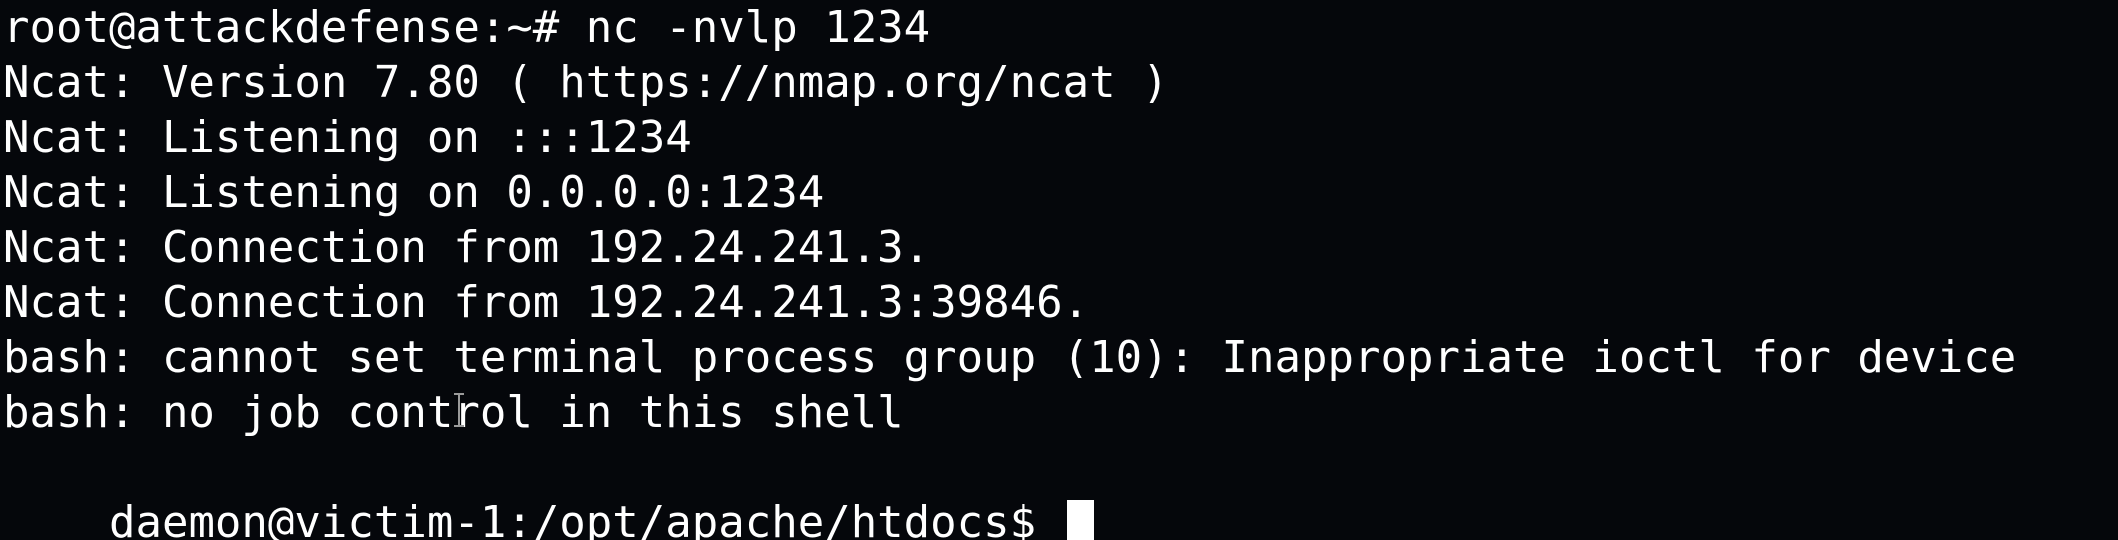  What do you see at coordinates (347, 137) in the screenshot?
I see `terminal-output-line-3: Ncat: Listening on :::1234` at bounding box center [347, 137].